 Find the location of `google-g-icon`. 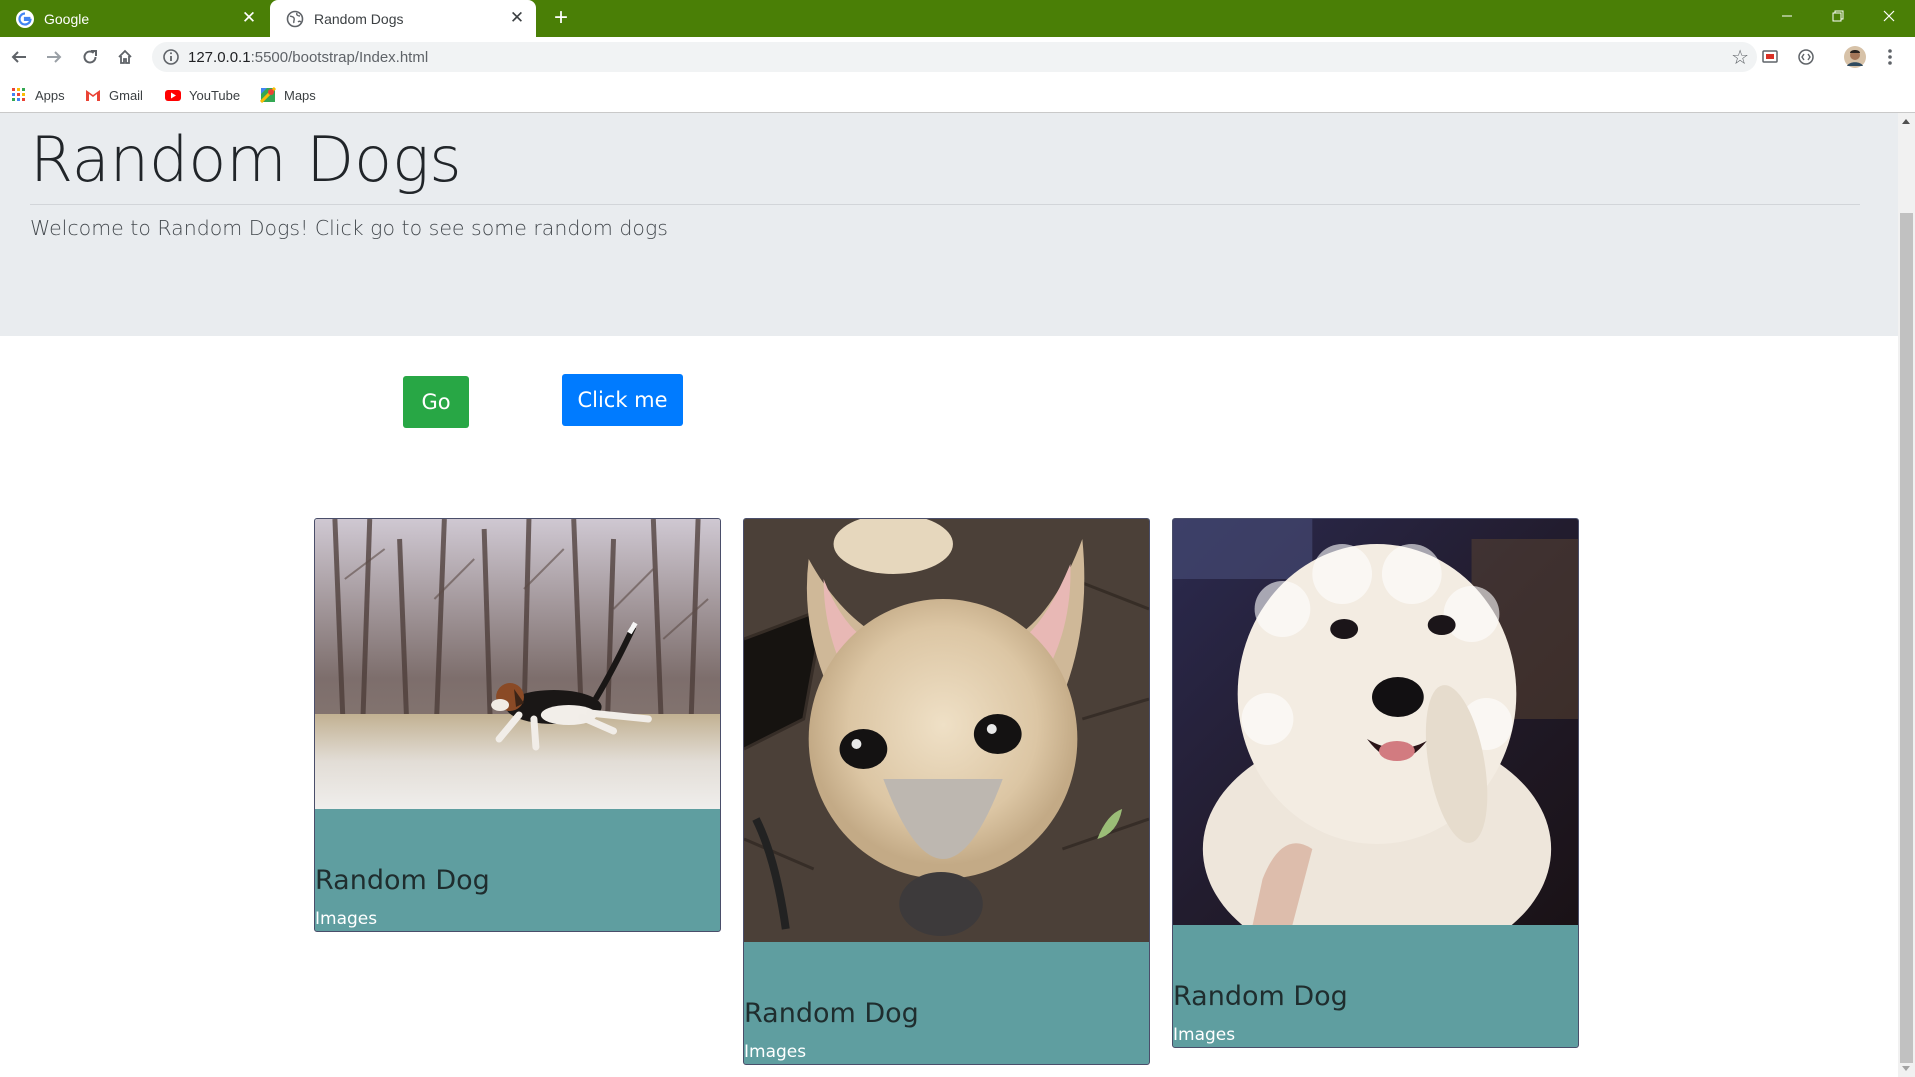

google-g-icon is located at coordinates (25, 18).